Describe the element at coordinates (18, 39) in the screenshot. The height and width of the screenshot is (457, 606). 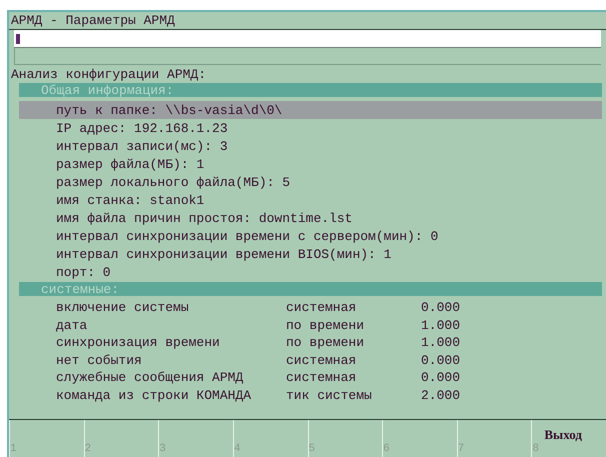
I see `cursor-icon` at that location.